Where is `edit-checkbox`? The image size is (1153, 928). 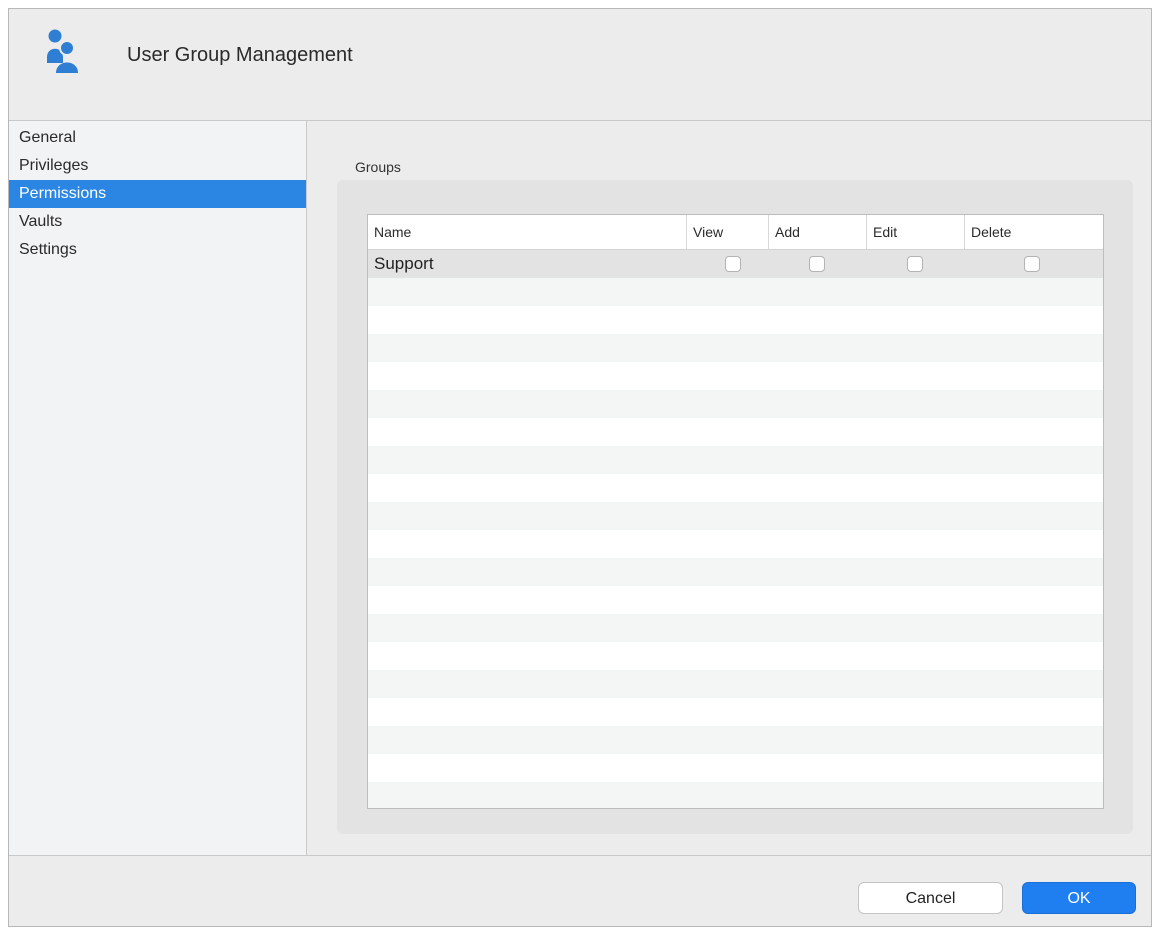
edit-checkbox is located at coordinates (915, 264).